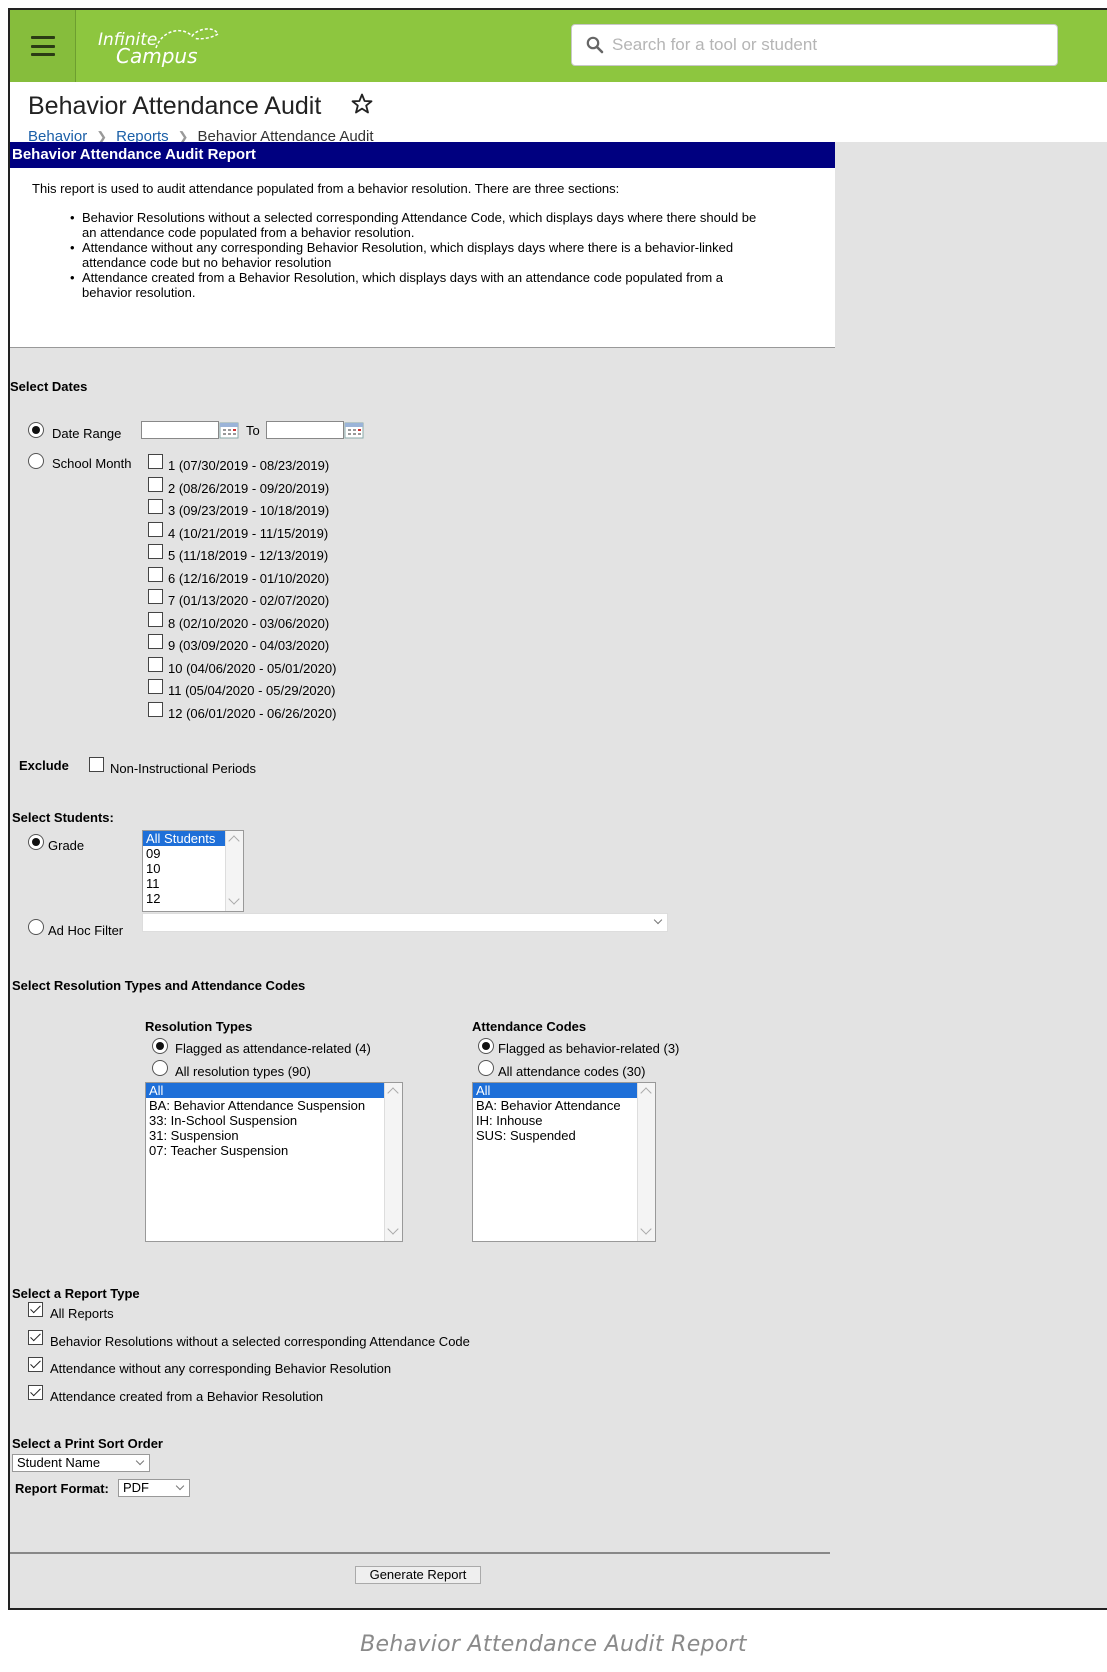  Describe the element at coordinates (157, 56) in the screenshot. I see `logo-text-campus: Campus` at that location.